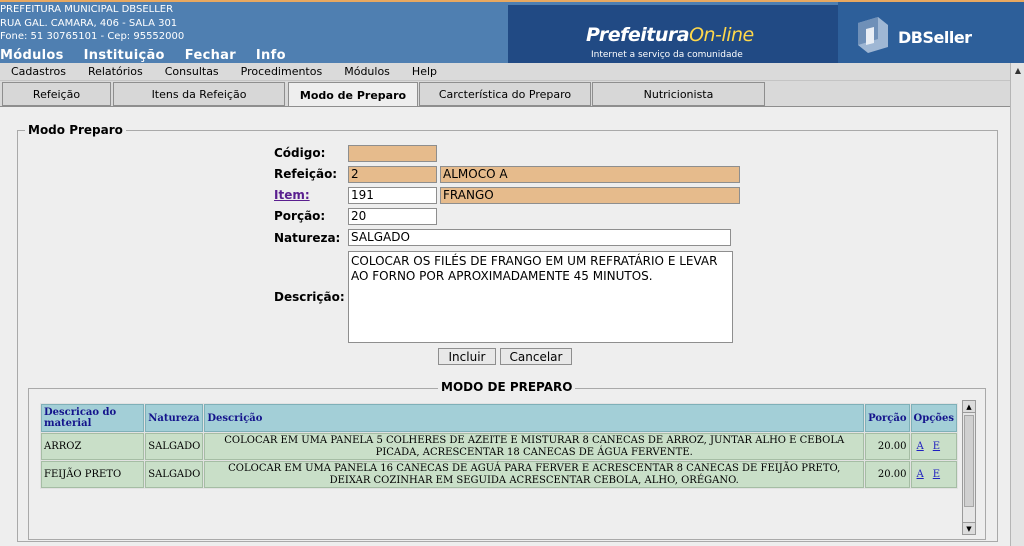  What do you see at coordinates (300, 153) in the screenshot?
I see `codigo-label: Código:` at bounding box center [300, 153].